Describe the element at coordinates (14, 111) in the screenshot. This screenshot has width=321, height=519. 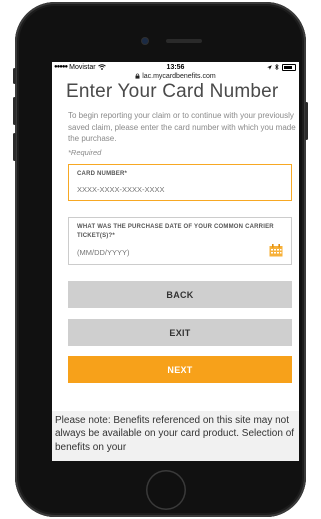
I see `volume-up-button` at that location.